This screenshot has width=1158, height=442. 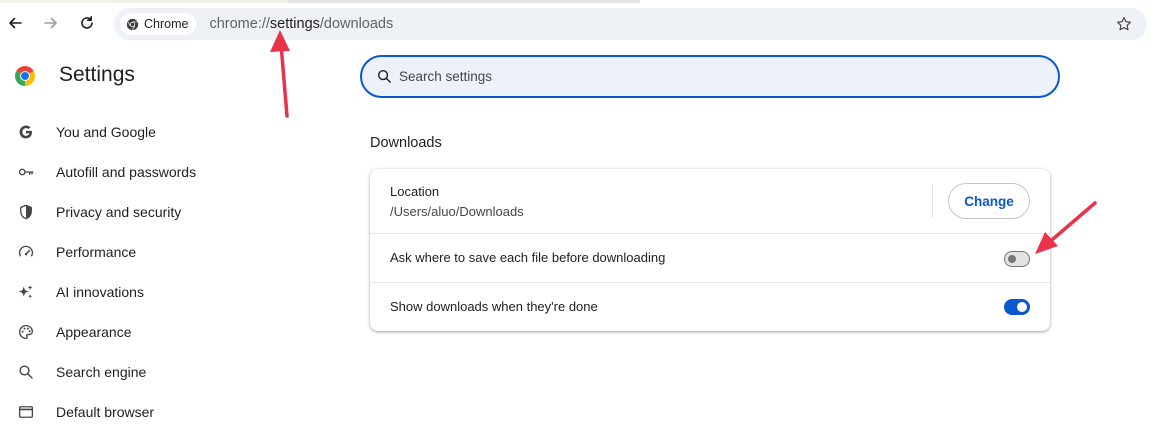 What do you see at coordinates (26, 412) in the screenshot?
I see `browser-window-icon` at bounding box center [26, 412].